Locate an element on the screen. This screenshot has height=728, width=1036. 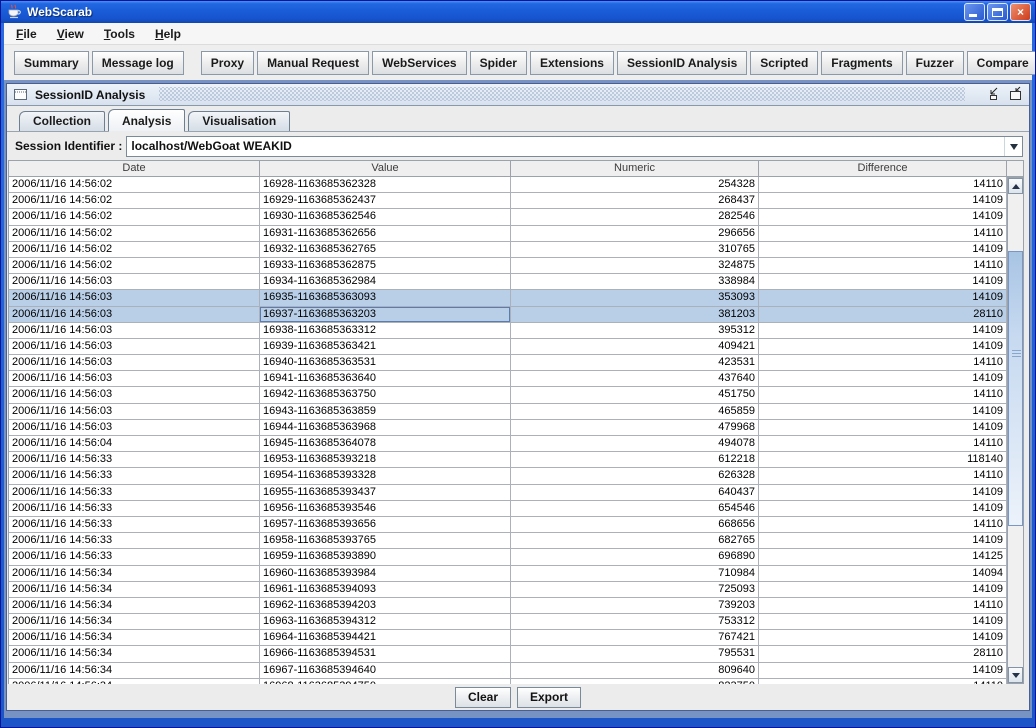
menu-tools: Tools is located at coordinates (119, 34).